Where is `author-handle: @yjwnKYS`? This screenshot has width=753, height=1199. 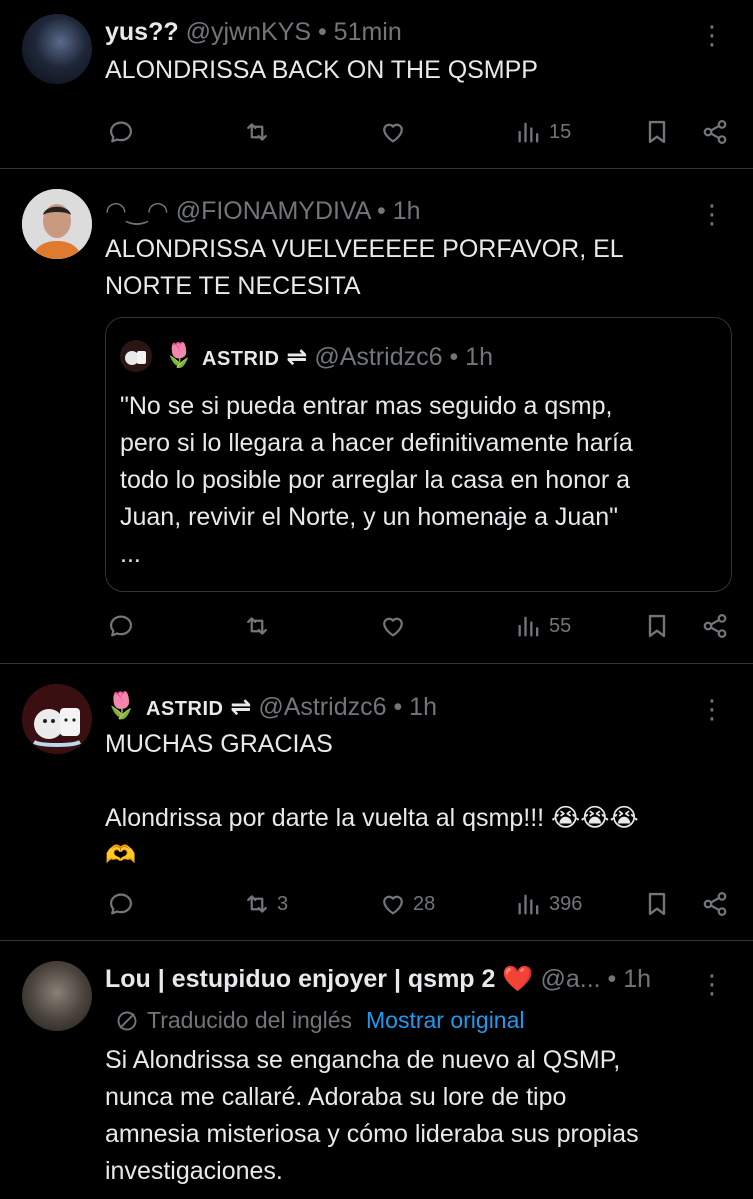
author-handle: @yjwnKYS is located at coordinates (248, 32).